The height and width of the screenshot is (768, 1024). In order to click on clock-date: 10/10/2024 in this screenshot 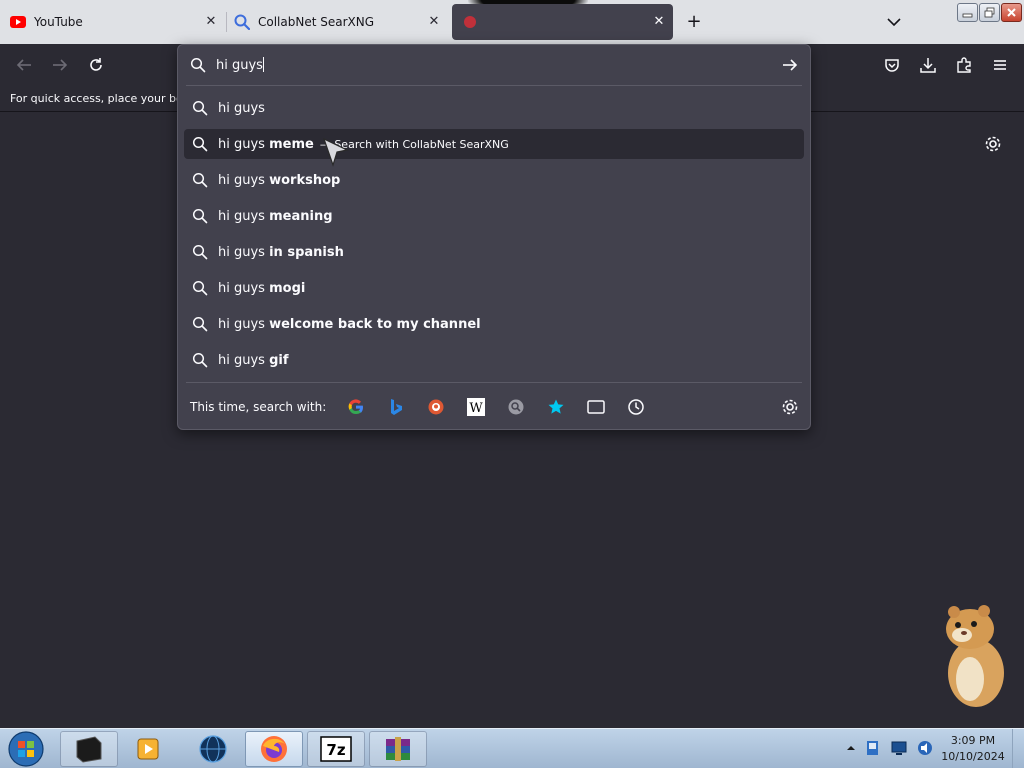, I will do `click(973, 756)`.